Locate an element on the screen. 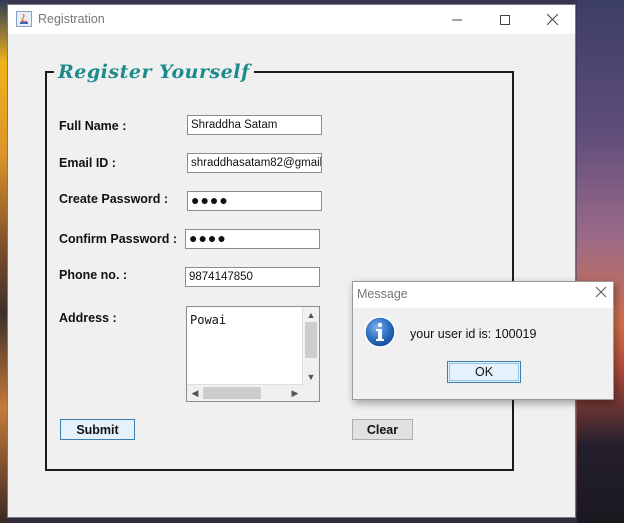 Image resolution: width=624 pixels, height=523 pixels. full-name-label: Full Name : is located at coordinates (93, 126).